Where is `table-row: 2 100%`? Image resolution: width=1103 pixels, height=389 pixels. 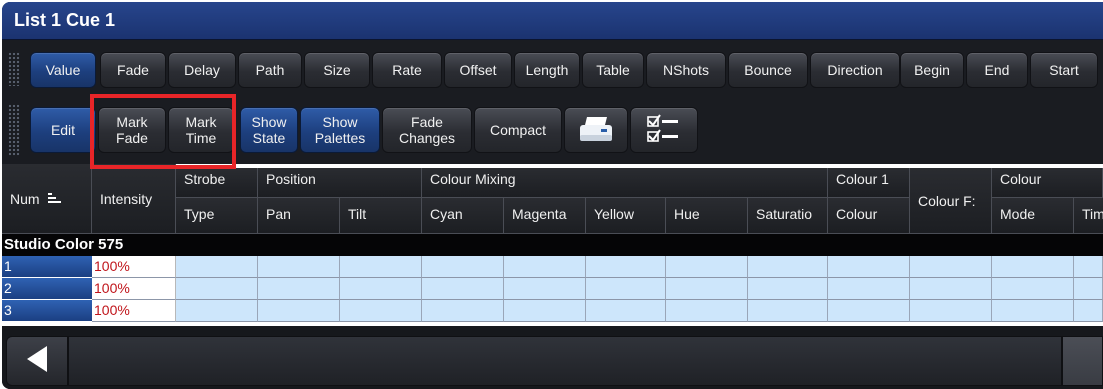
table-row: 2 100% is located at coordinates (552, 289).